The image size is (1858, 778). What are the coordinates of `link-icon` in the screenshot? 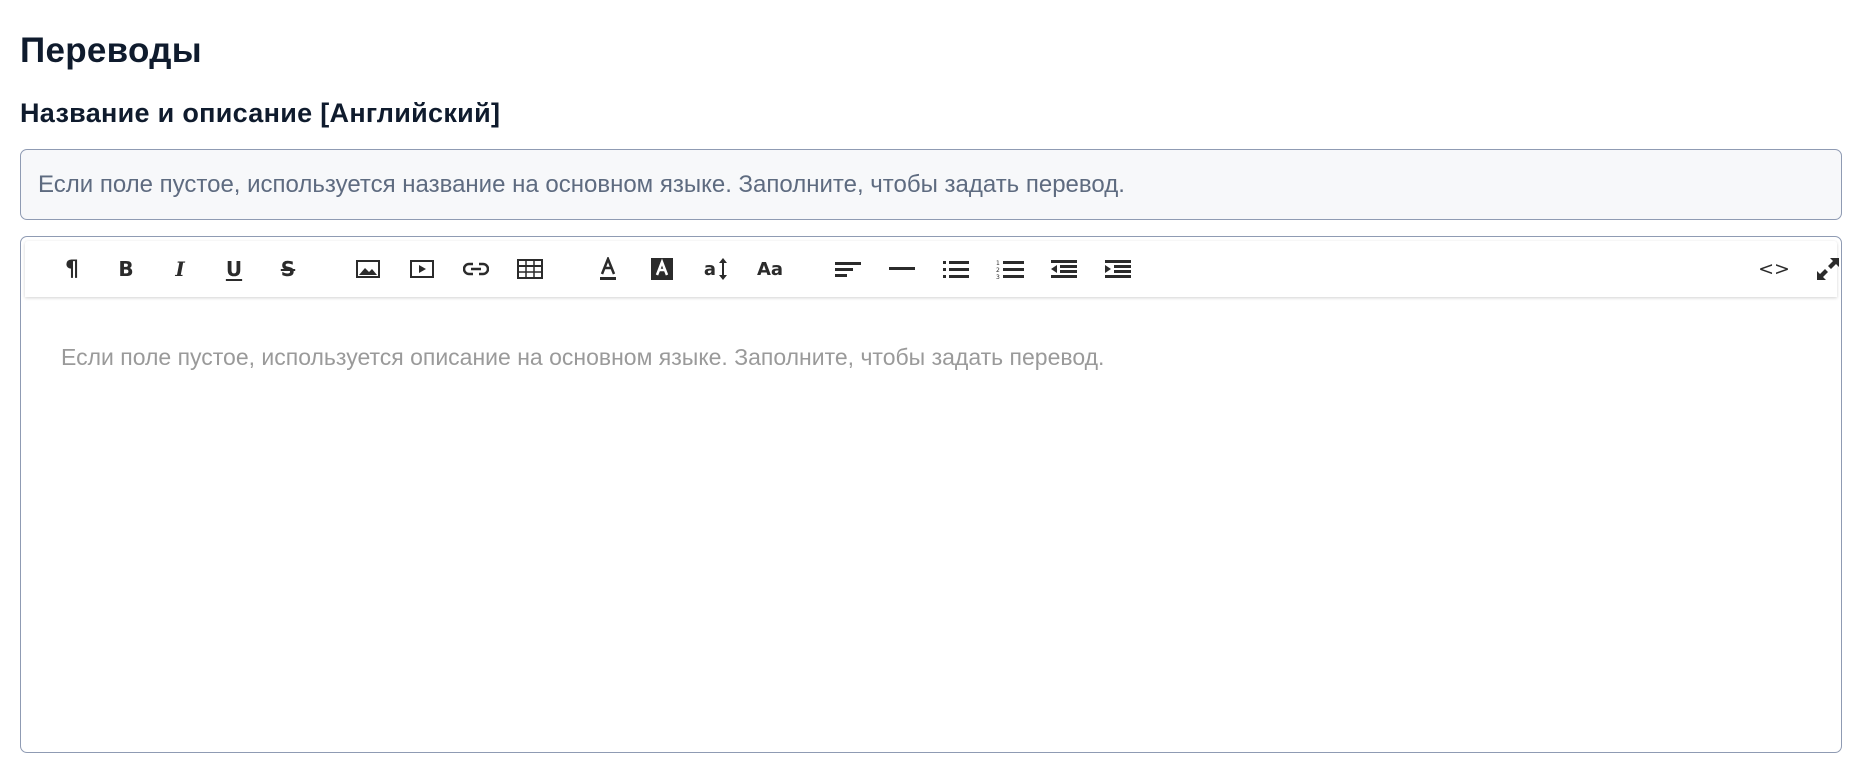 It's located at (476, 269).